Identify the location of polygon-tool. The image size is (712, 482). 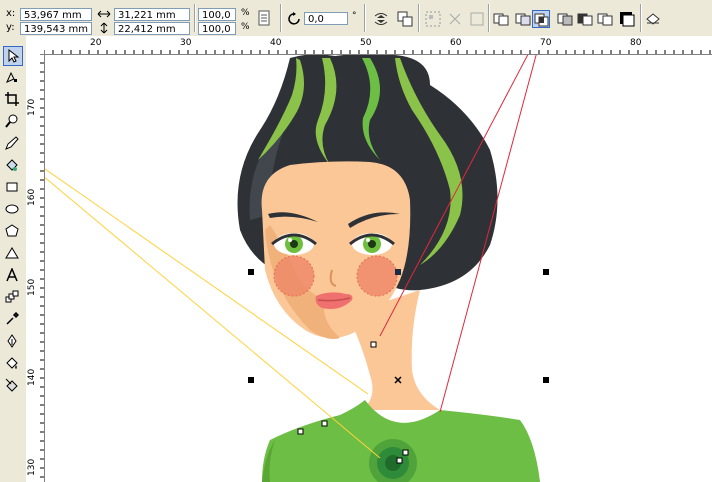
(13, 232).